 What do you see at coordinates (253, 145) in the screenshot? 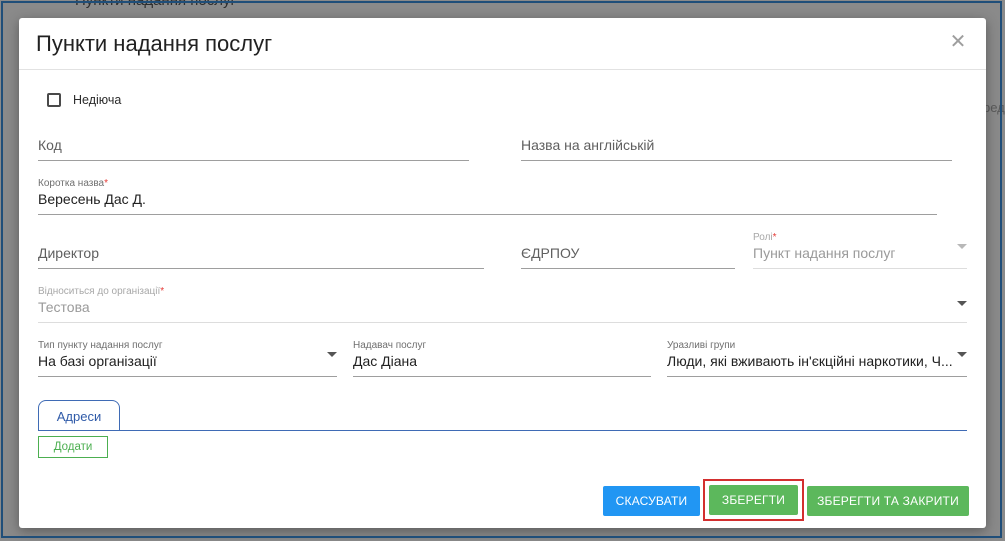
I see `code-field: Код` at bounding box center [253, 145].